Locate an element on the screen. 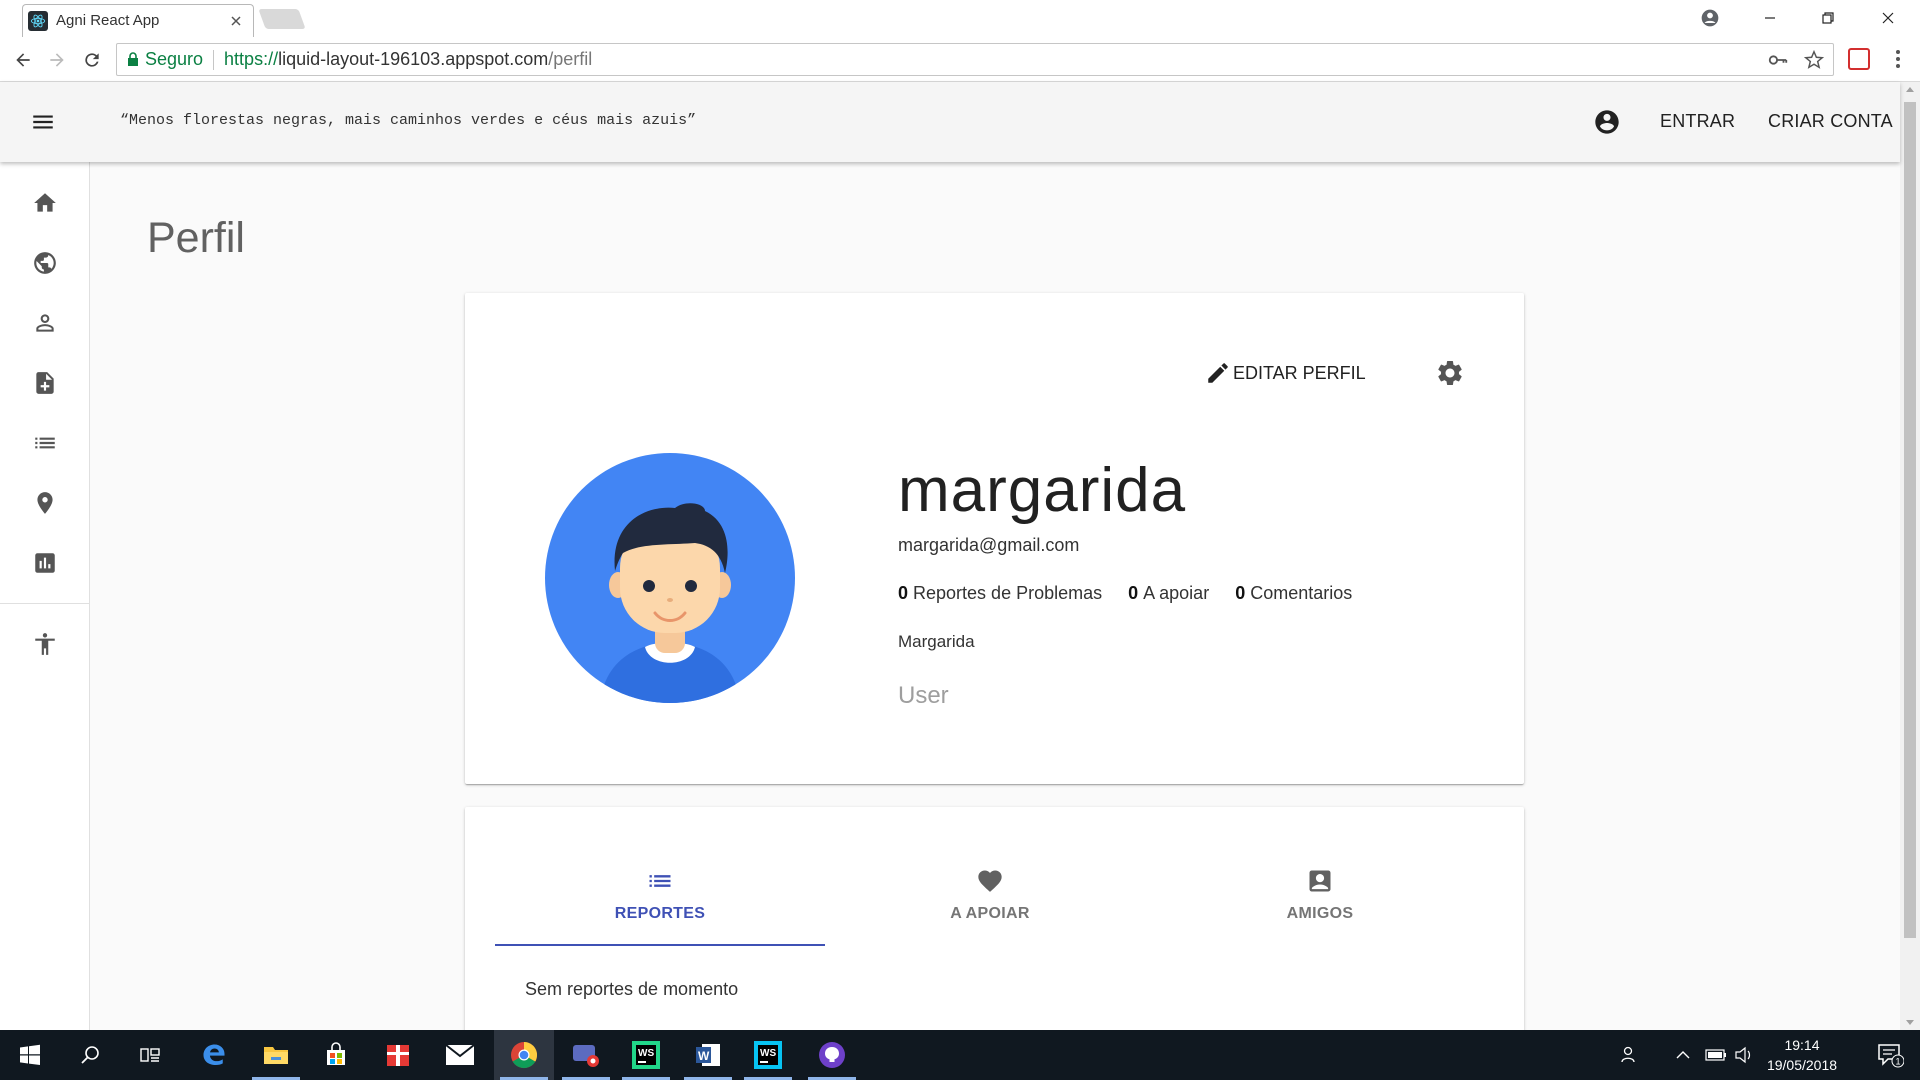 This screenshot has height=1080, width=1920. browser-tab: Agni React App is located at coordinates (138, 20).